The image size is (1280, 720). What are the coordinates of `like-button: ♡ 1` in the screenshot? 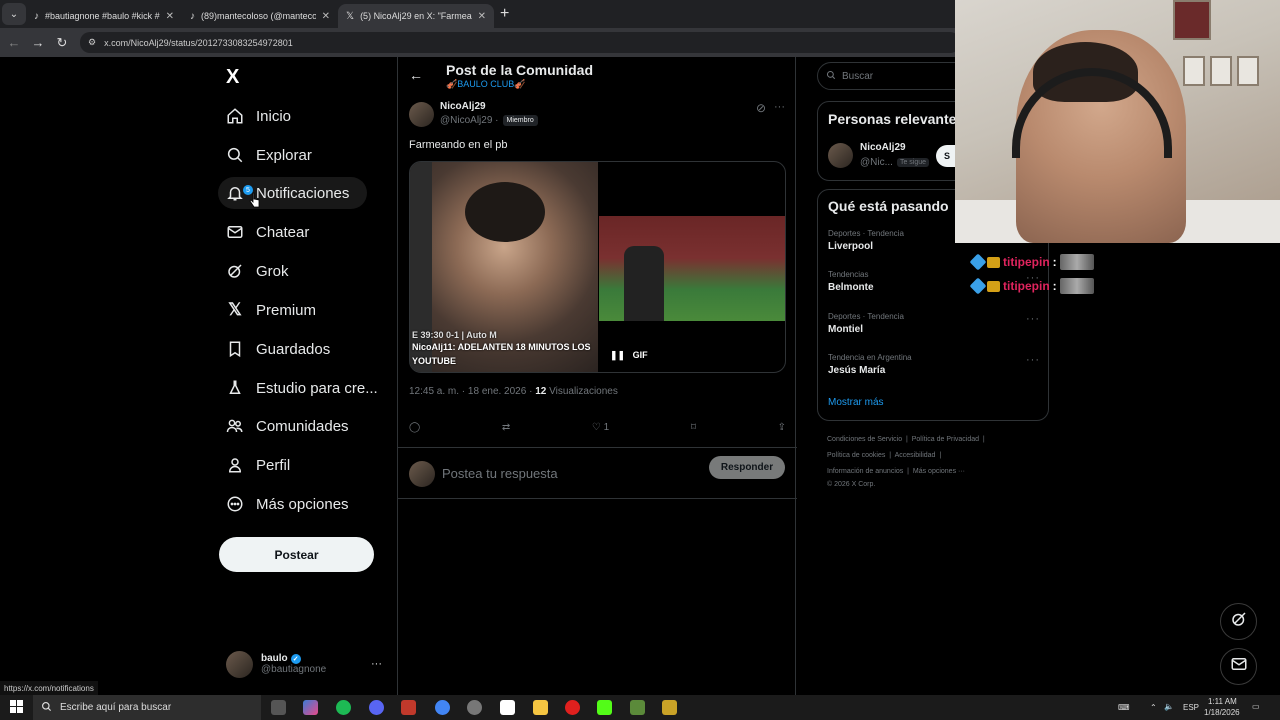 It's located at (600, 427).